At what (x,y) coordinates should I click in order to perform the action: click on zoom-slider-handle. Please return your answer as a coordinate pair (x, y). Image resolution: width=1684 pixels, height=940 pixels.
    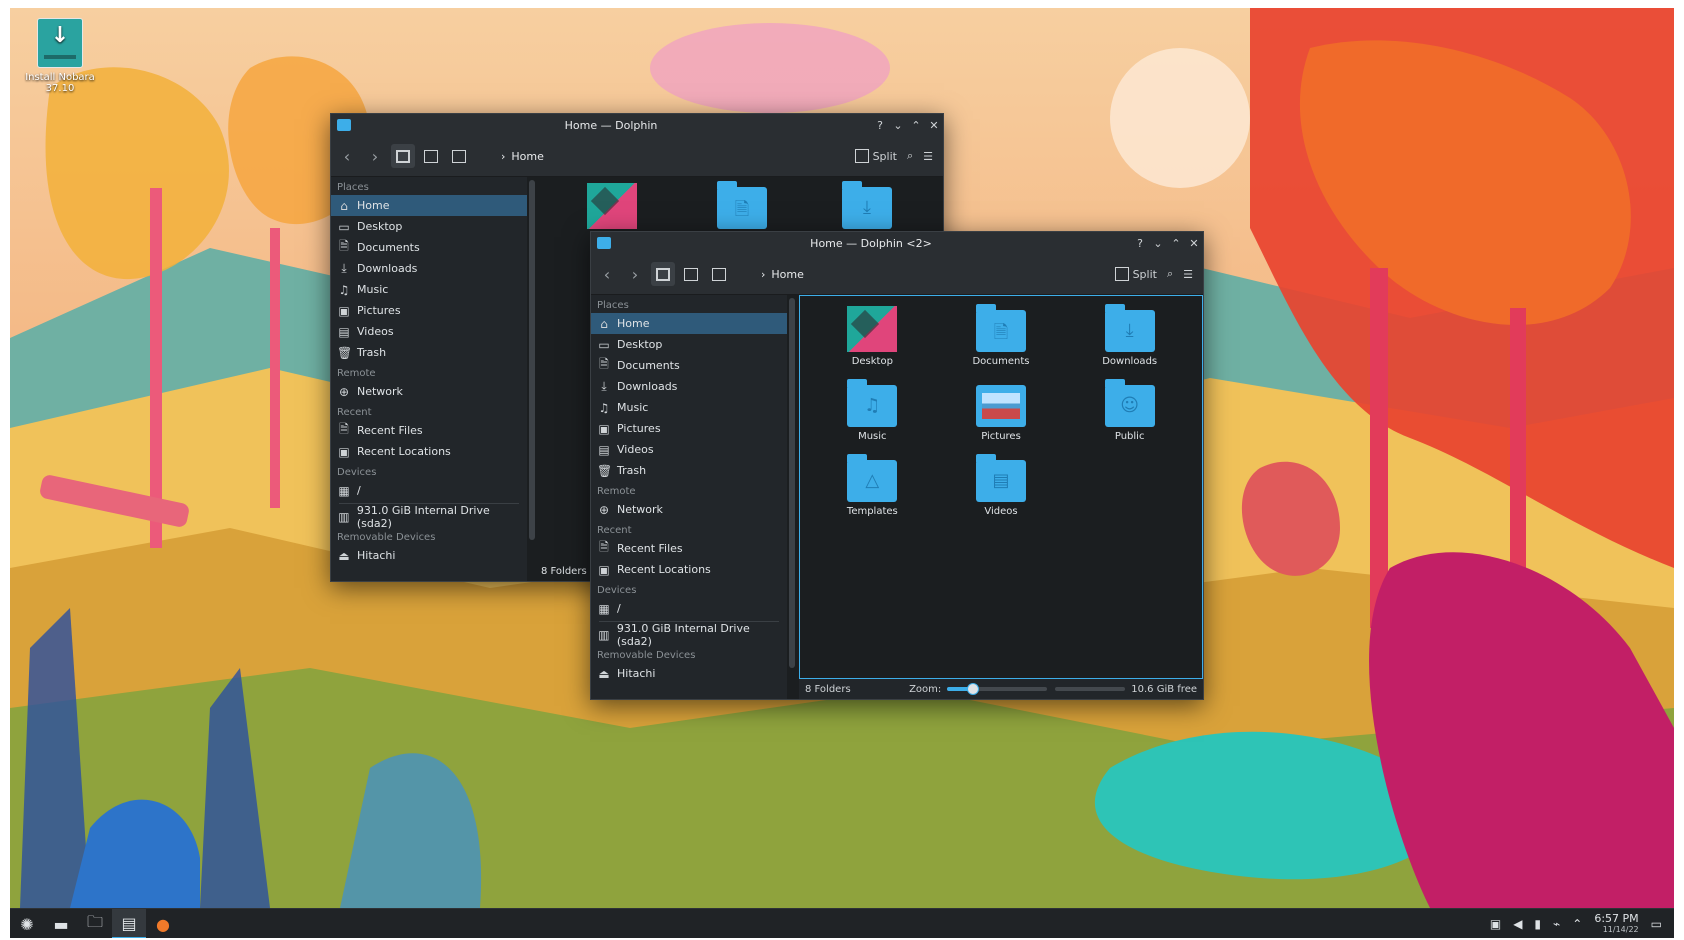
    Looking at the image, I should click on (973, 689).